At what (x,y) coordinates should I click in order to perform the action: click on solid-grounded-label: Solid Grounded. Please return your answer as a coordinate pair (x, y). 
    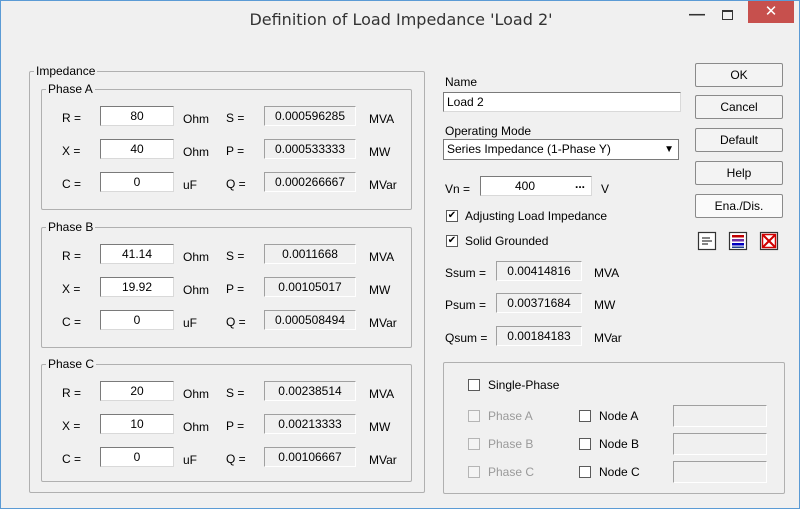
    Looking at the image, I should click on (507, 241).